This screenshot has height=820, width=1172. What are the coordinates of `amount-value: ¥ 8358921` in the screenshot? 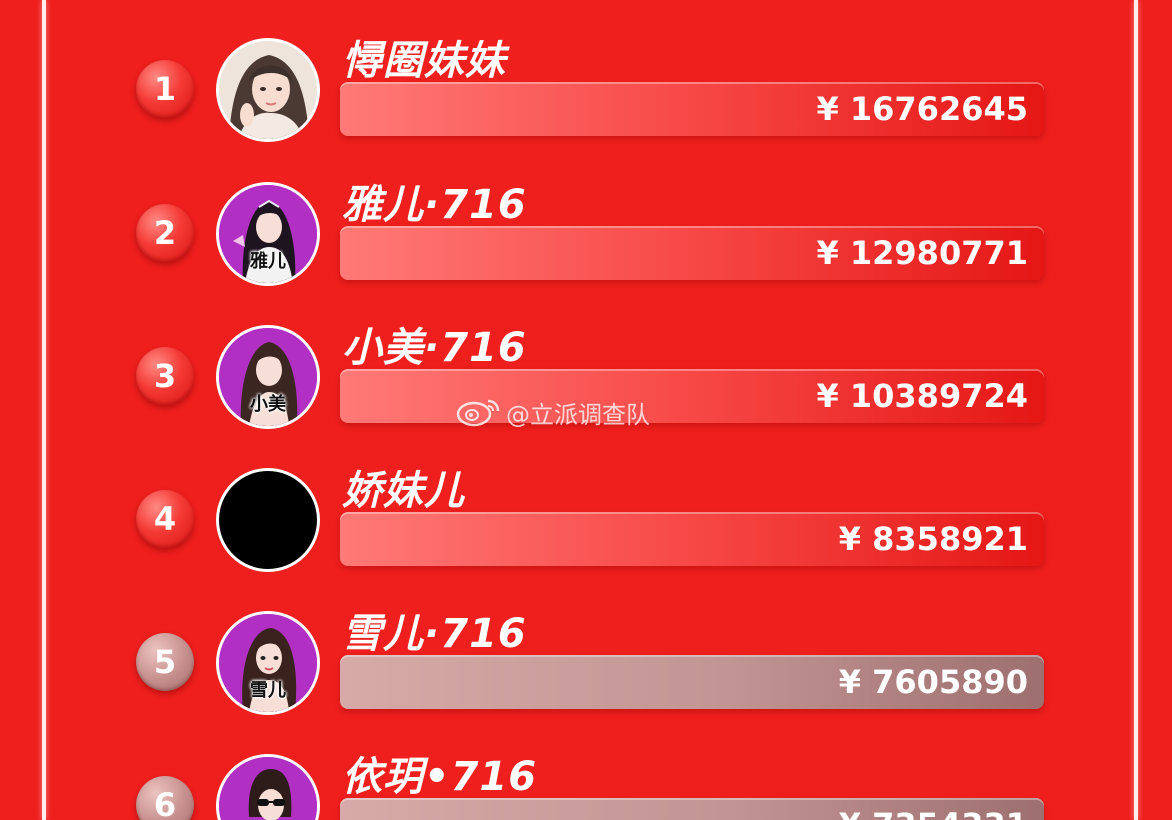 It's located at (933, 539).